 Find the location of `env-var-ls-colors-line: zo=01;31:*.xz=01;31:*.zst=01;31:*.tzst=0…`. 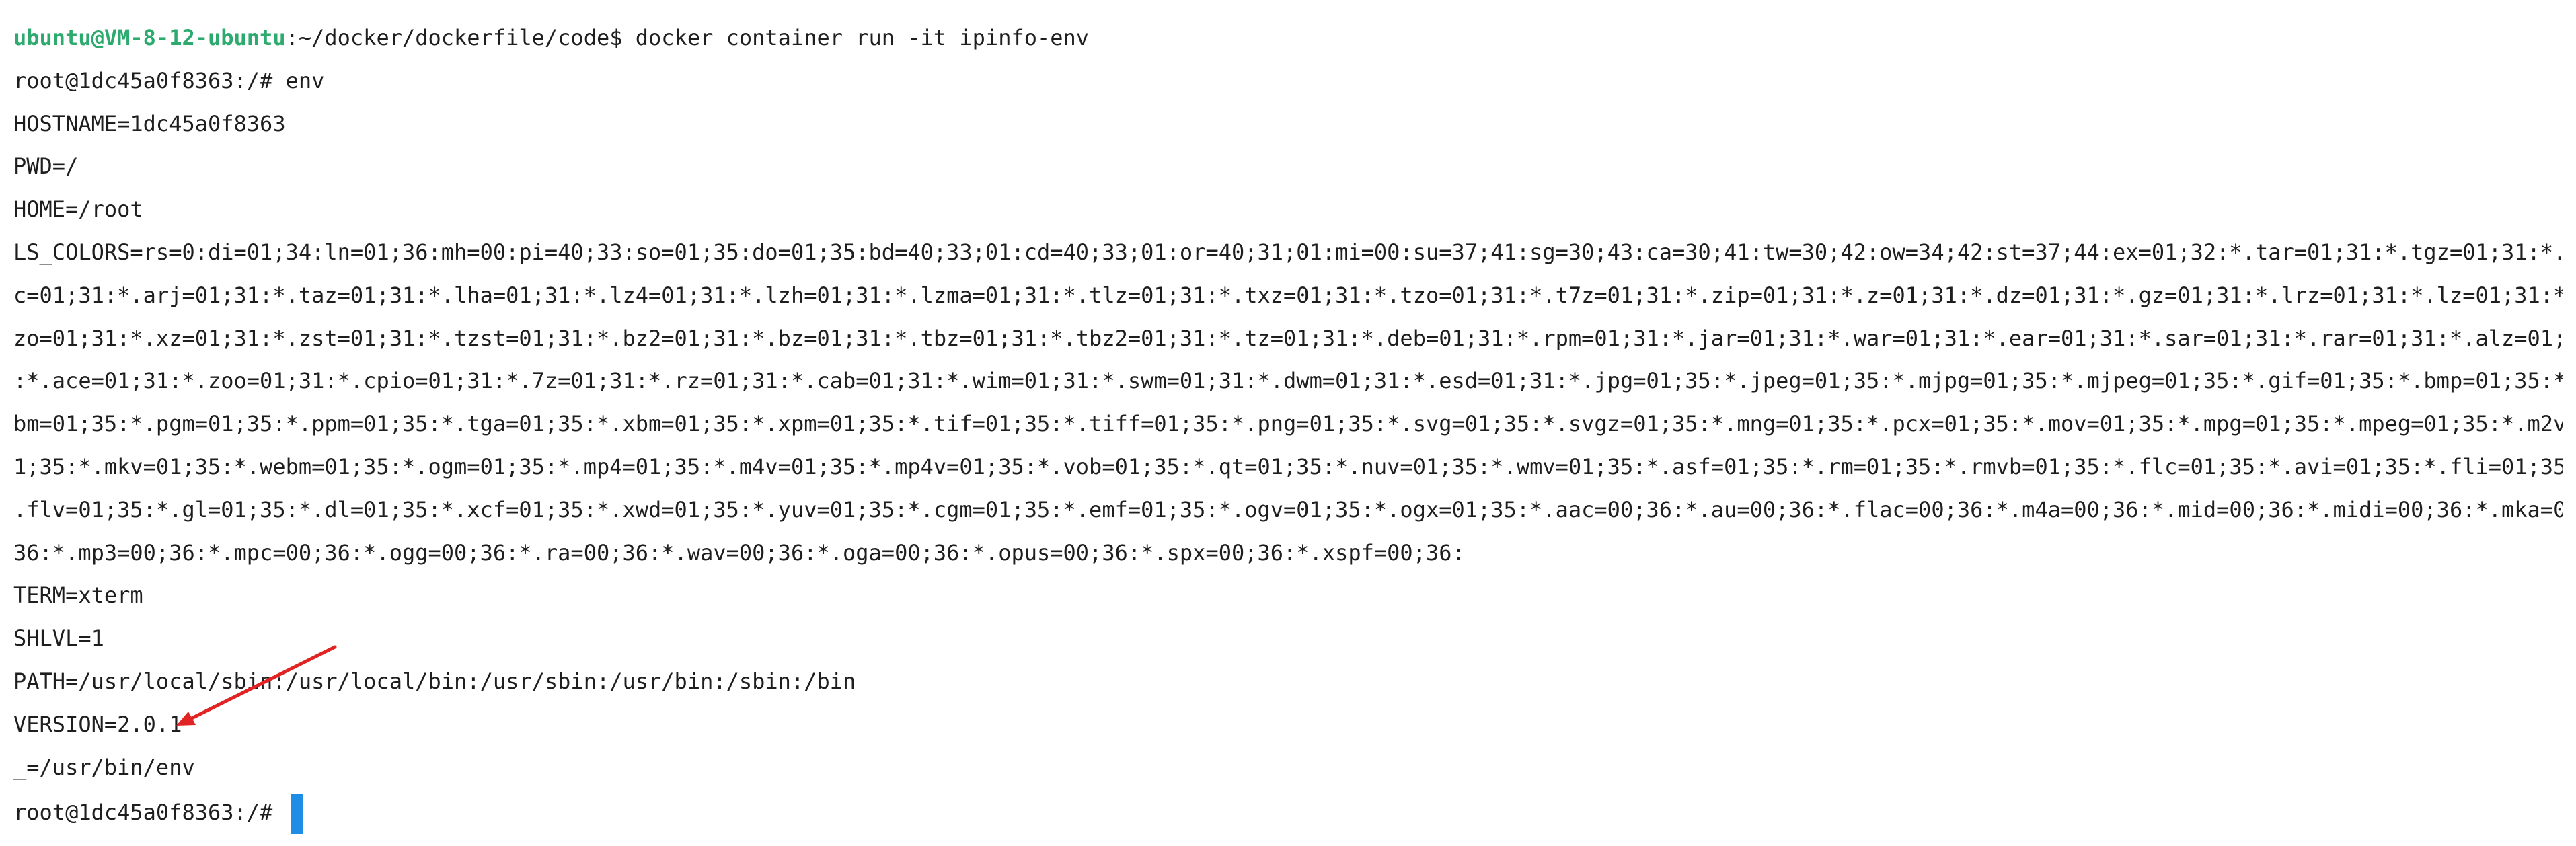

env-var-ls-colors-line: zo=01;31:*.xz=01;31:*.zst=01;31:*.tzst=0… is located at coordinates (1288, 338).